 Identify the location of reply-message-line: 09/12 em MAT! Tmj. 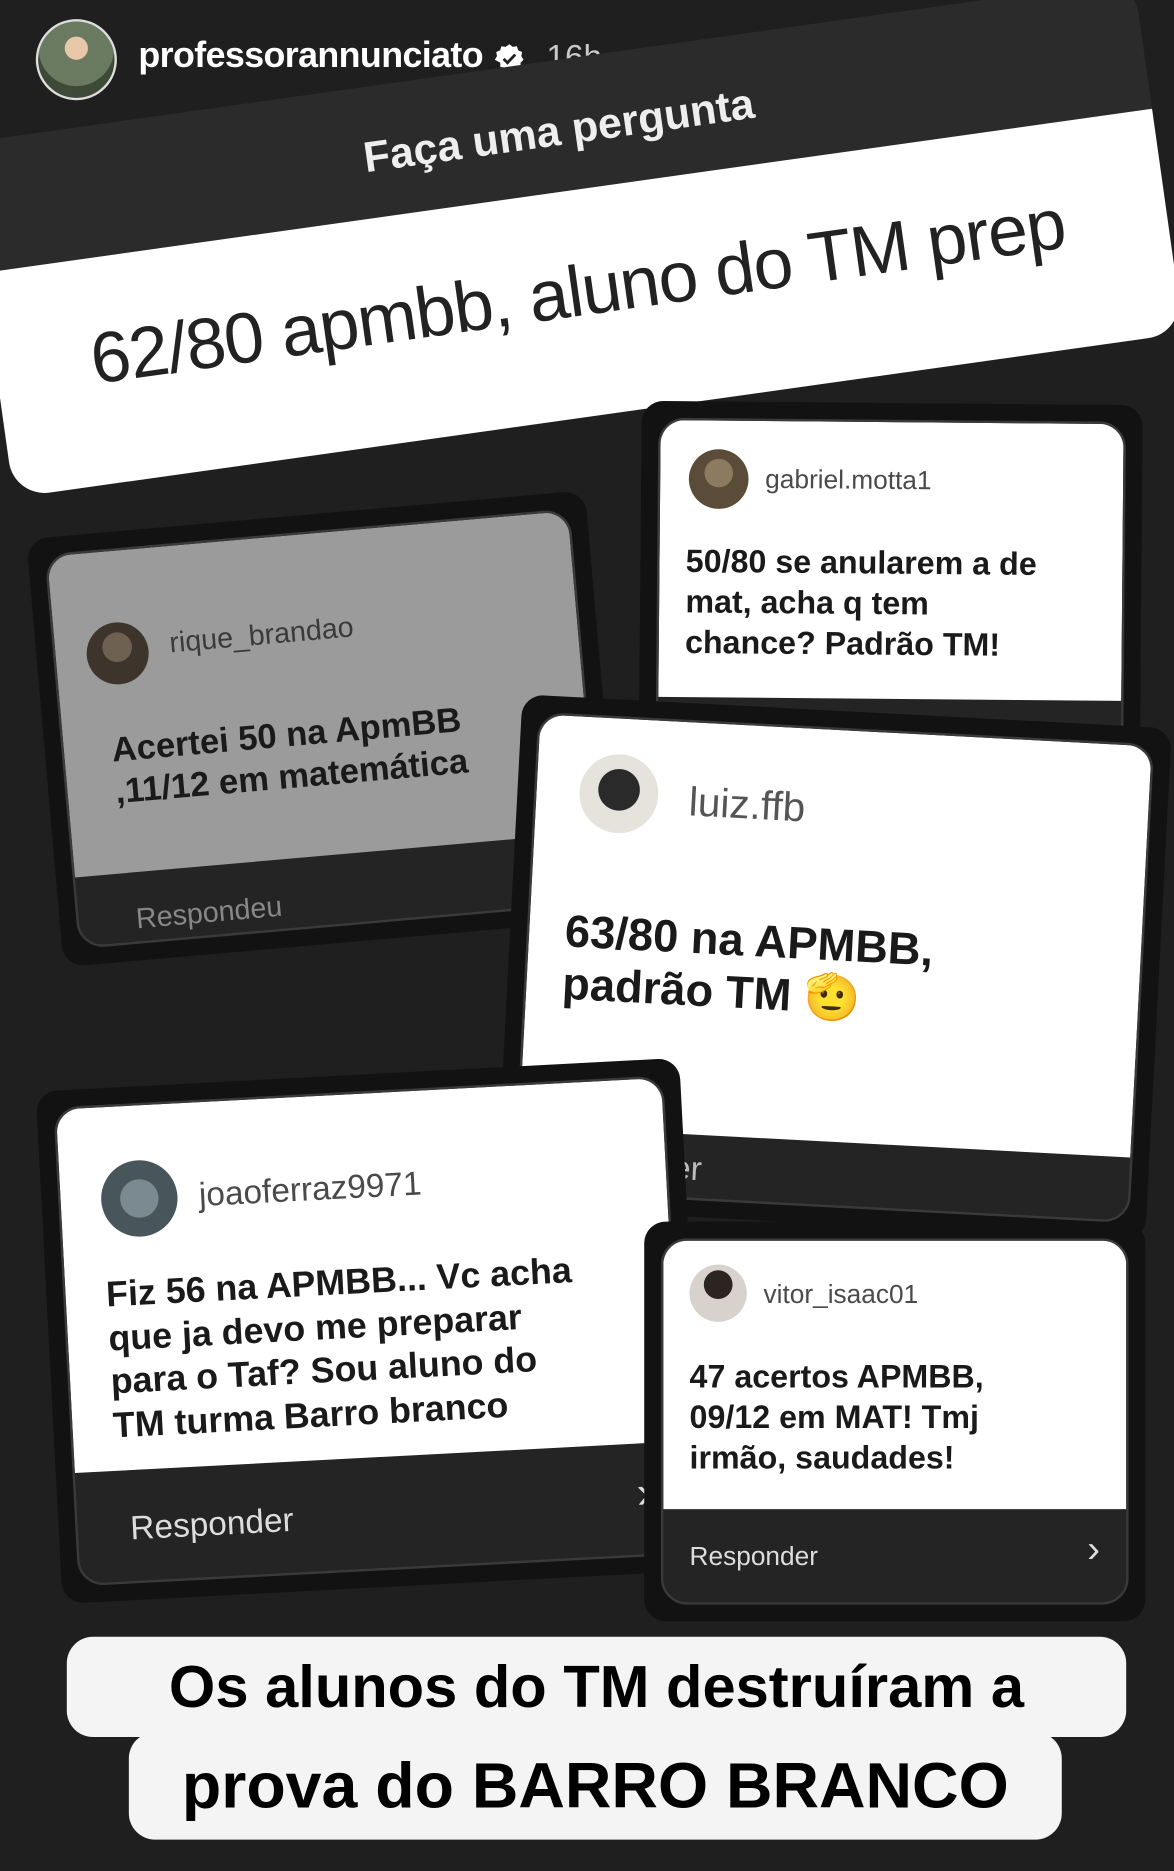
(834, 1417).